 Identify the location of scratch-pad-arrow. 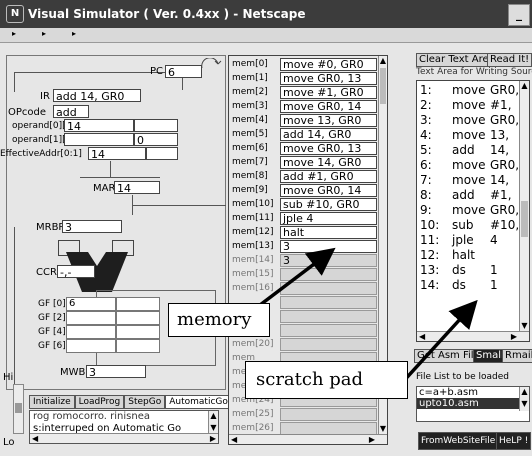
(438, 343).